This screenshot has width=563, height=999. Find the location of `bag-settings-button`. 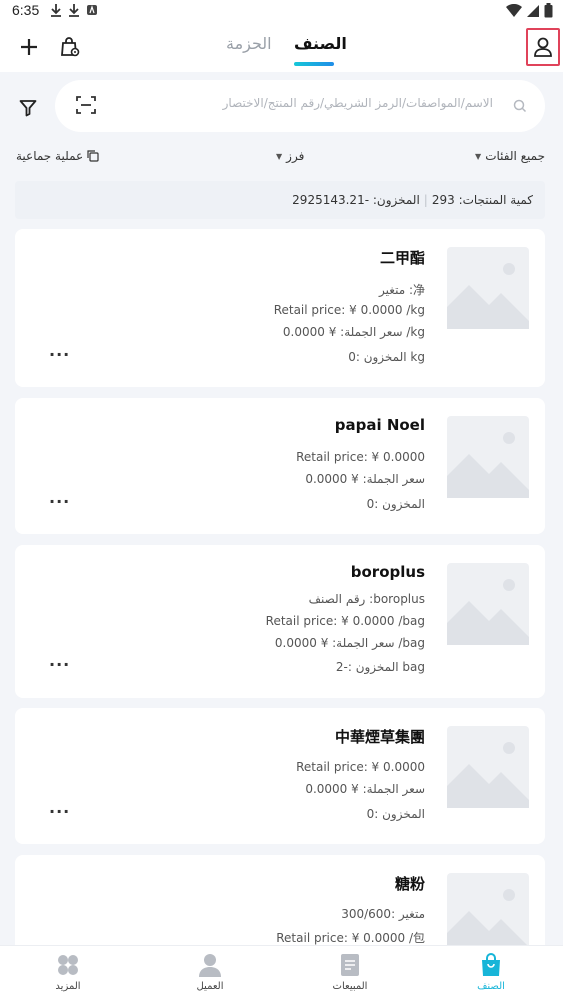

bag-settings-button is located at coordinates (70, 47).